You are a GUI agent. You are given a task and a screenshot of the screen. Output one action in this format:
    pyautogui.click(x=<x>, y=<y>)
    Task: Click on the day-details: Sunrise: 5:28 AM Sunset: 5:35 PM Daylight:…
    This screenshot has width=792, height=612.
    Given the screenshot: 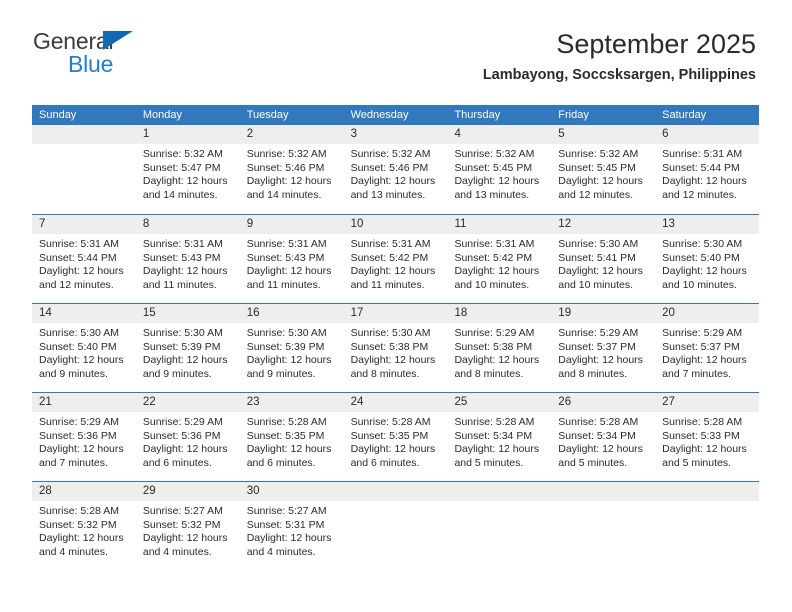 What is the action you would take?
    pyautogui.click(x=292, y=441)
    